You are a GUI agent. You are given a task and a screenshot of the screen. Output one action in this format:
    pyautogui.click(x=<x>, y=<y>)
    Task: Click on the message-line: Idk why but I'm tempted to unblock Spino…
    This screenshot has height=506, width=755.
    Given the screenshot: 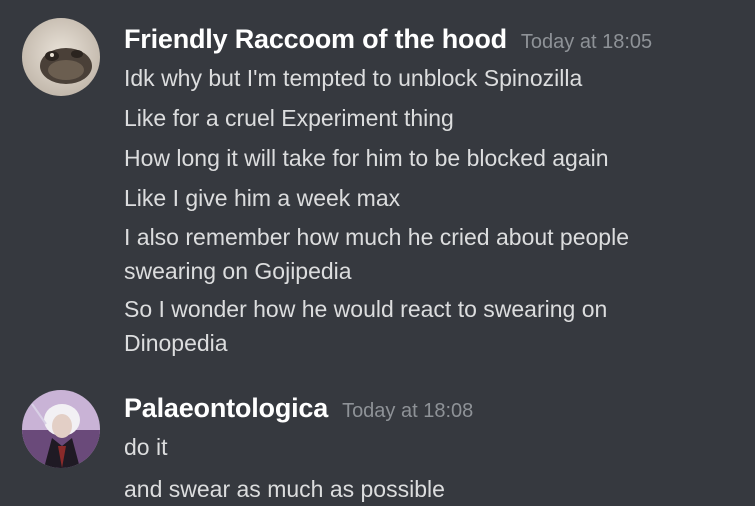 What is the action you would take?
    pyautogui.click(x=353, y=78)
    